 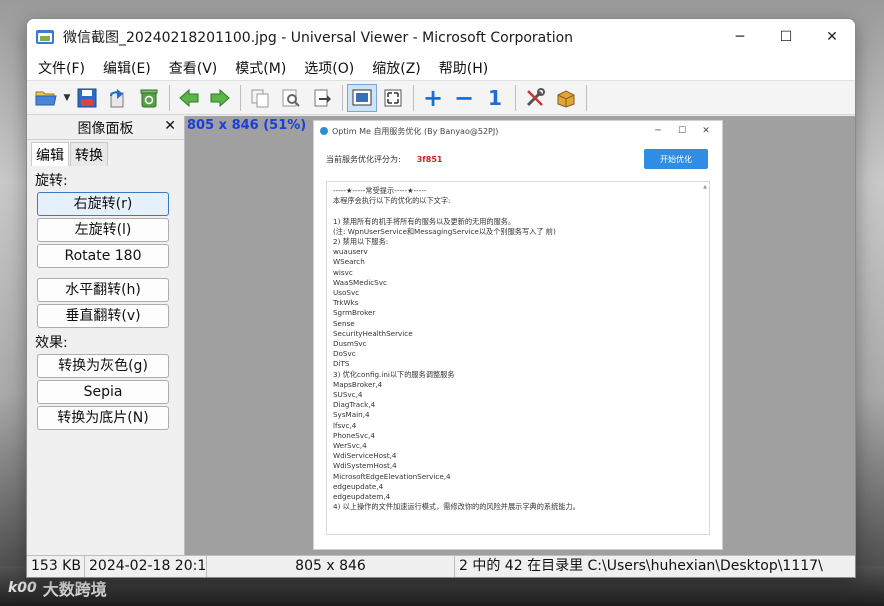 I want to click on next-arrow-icon, so click(x=220, y=97).